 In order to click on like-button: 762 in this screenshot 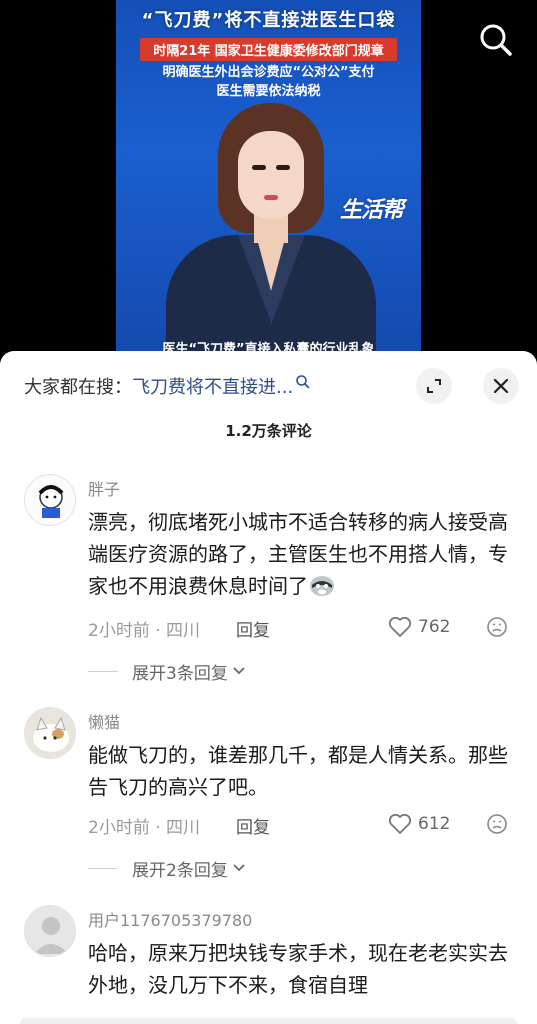, I will do `click(419, 627)`.